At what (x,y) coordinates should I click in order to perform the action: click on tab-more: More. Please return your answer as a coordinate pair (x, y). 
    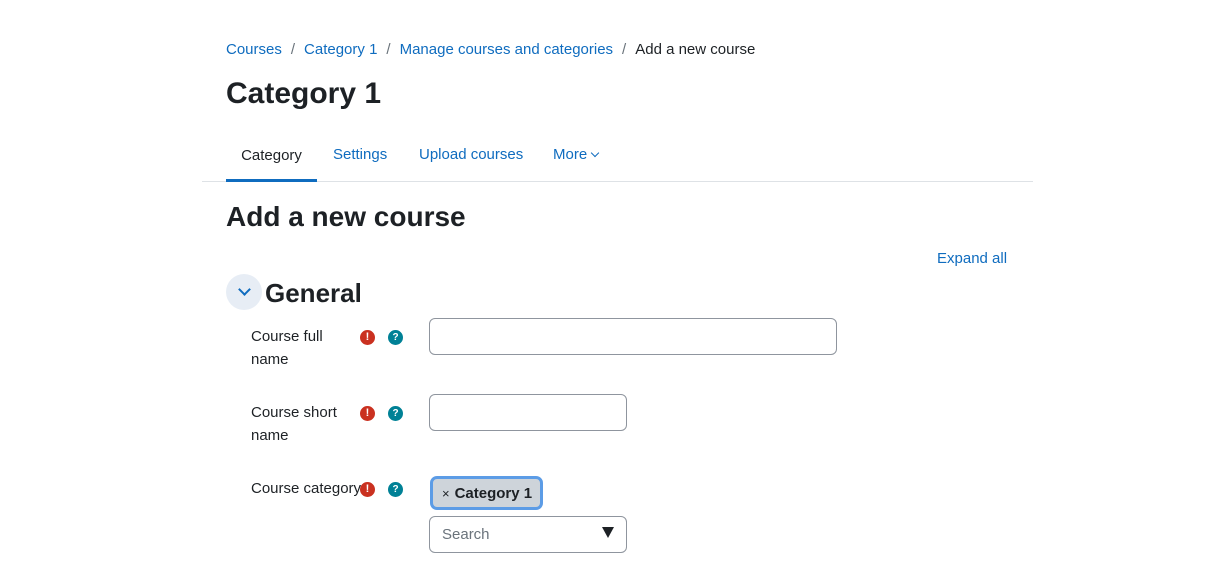
    Looking at the image, I should click on (576, 154).